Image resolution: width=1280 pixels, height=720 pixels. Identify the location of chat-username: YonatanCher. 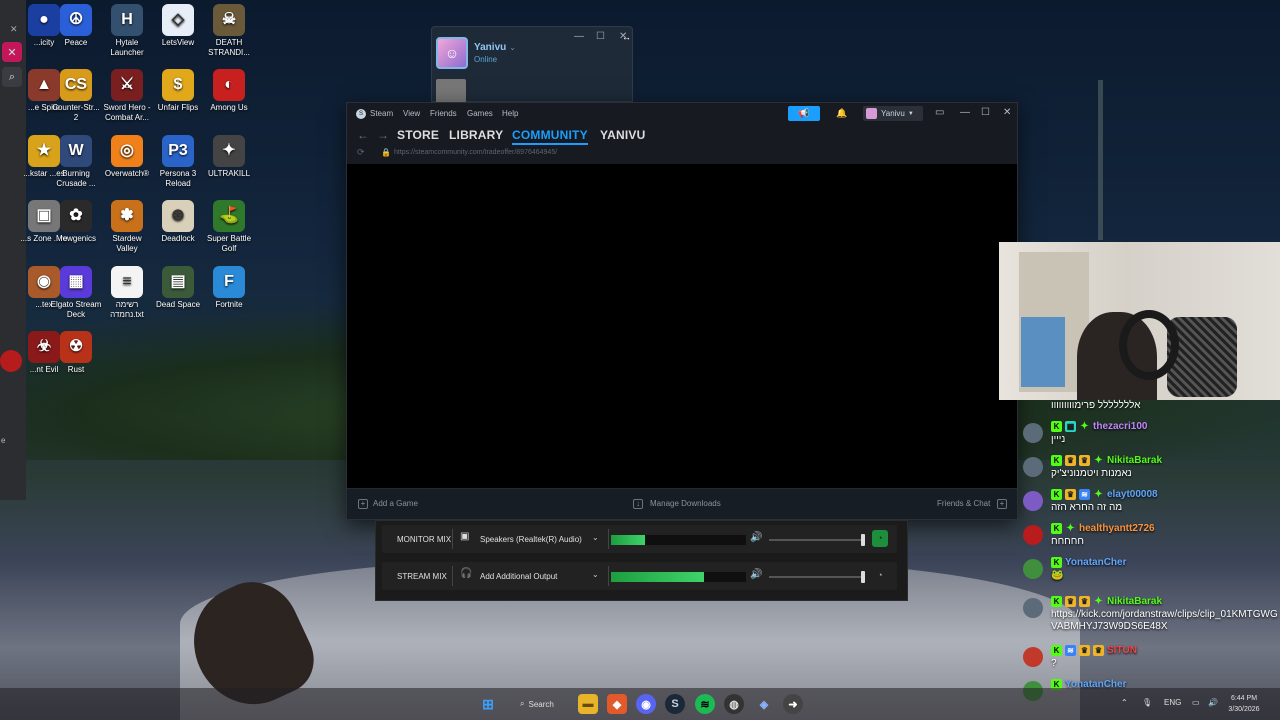
(1096, 562).